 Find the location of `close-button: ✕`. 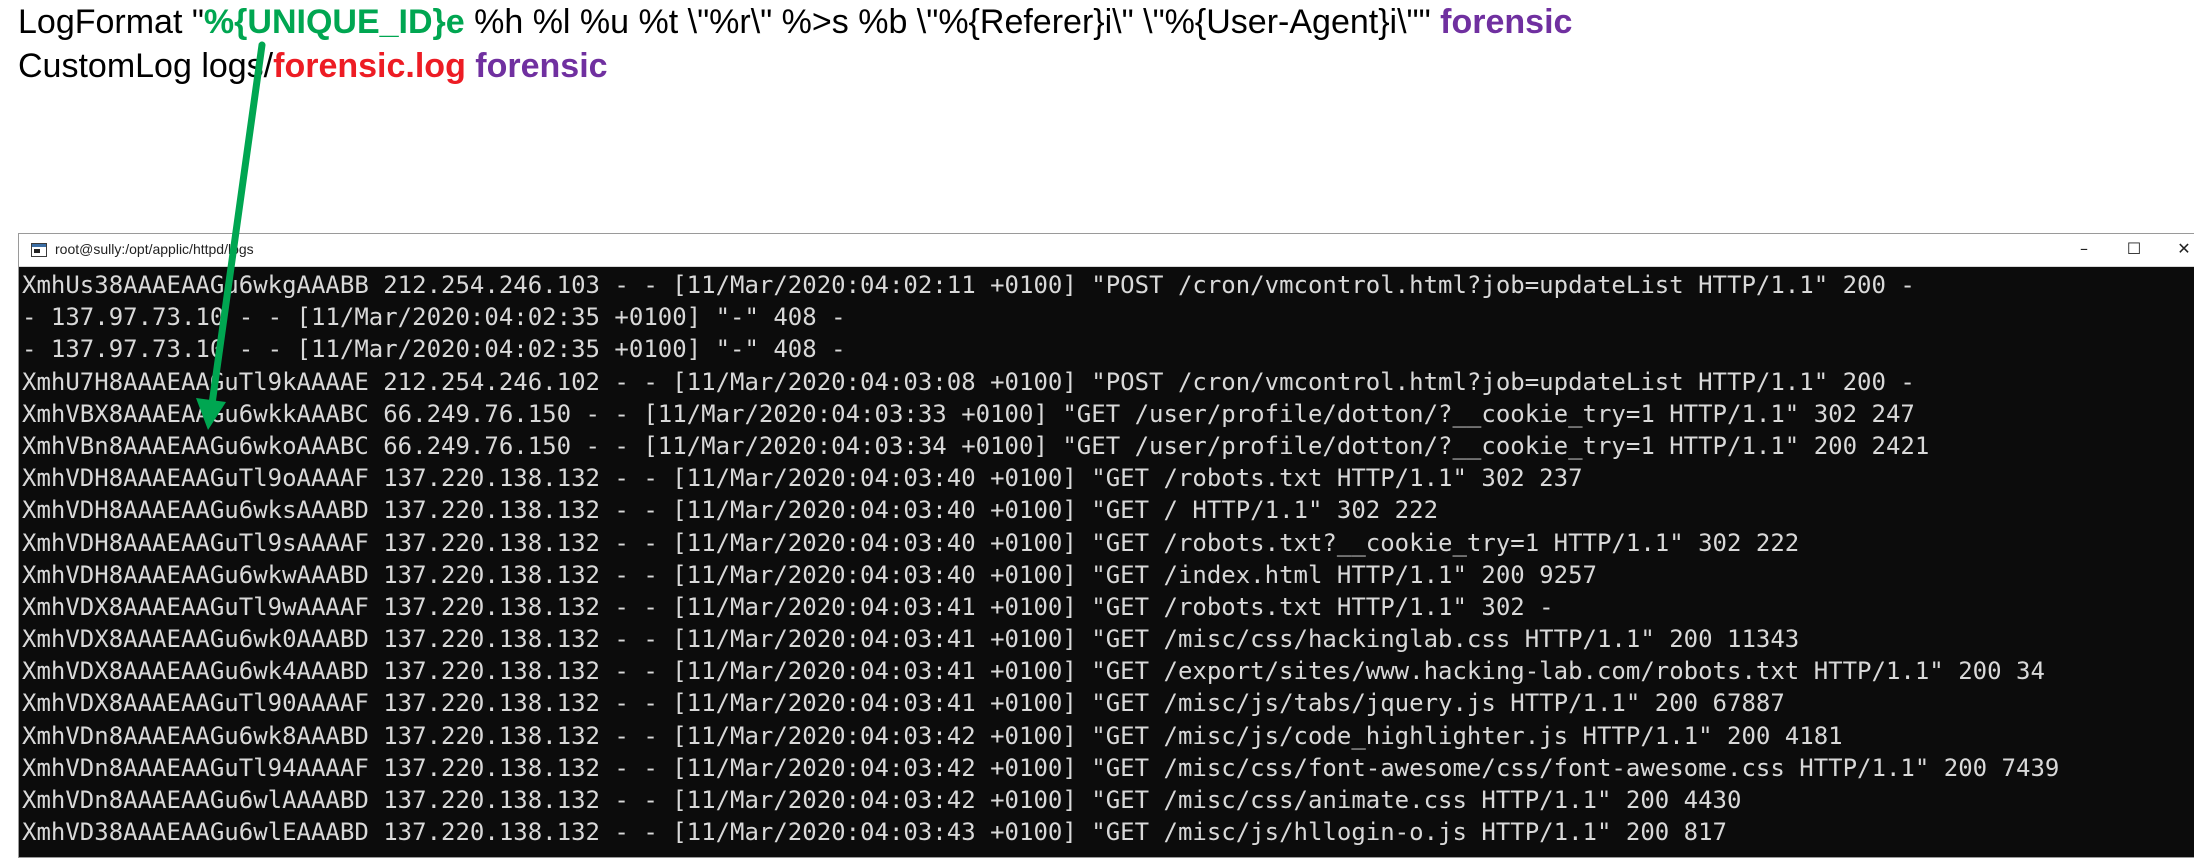

close-button: ✕ is located at coordinates (2176, 250).